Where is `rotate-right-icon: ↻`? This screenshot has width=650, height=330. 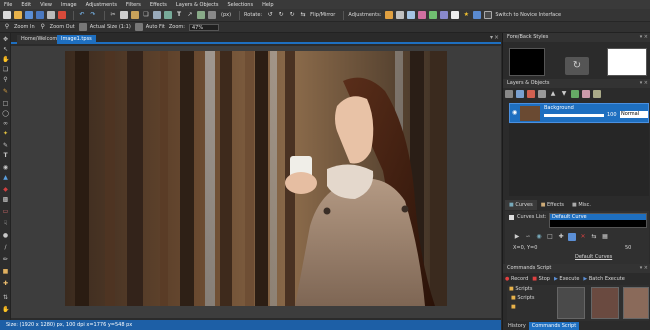 rotate-right-icon: ↻ is located at coordinates (281, 15).